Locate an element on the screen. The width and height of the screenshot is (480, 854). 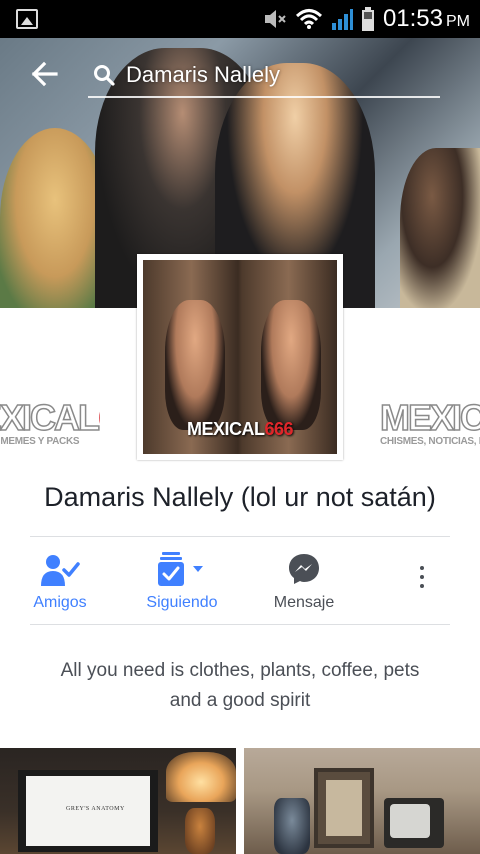
divider-bottom is located at coordinates (240, 624).